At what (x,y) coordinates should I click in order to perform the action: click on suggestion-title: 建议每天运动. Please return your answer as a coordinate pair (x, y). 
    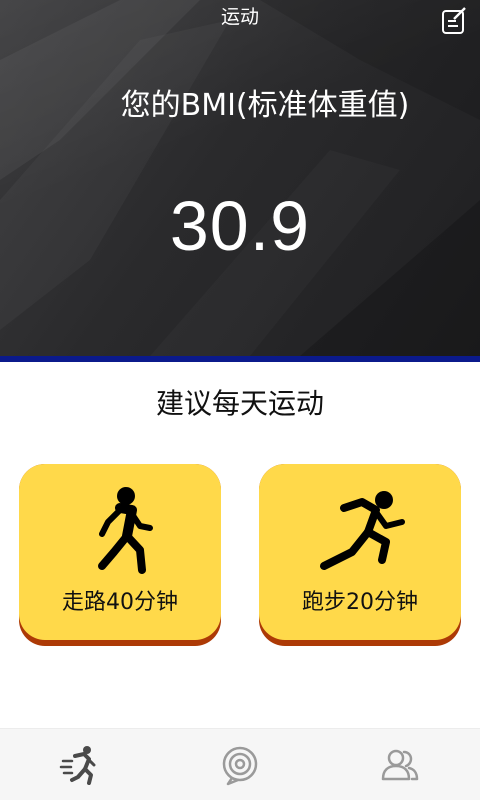
    Looking at the image, I should click on (239, 403).